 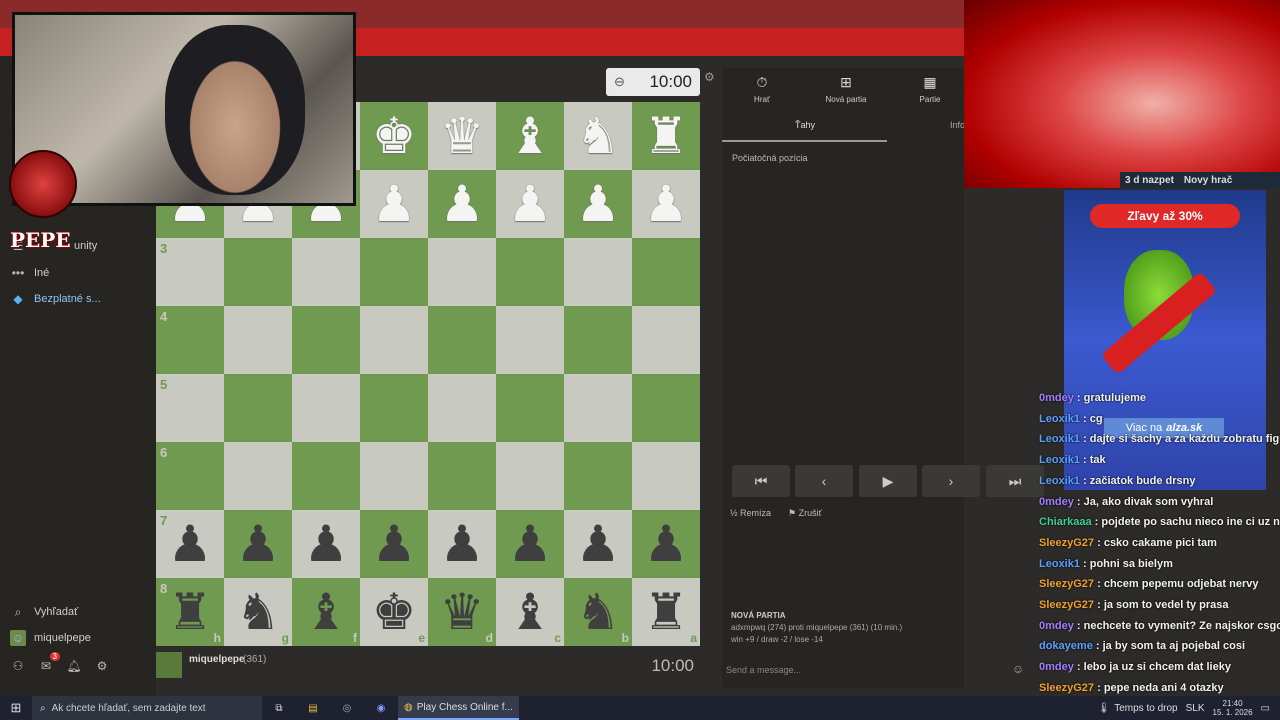 What do you see at coordinates (1237, 708) in the screenshot?
I see `tray-clock: 21:40 15. 1. 2026` at bounding box center [1237, 708].